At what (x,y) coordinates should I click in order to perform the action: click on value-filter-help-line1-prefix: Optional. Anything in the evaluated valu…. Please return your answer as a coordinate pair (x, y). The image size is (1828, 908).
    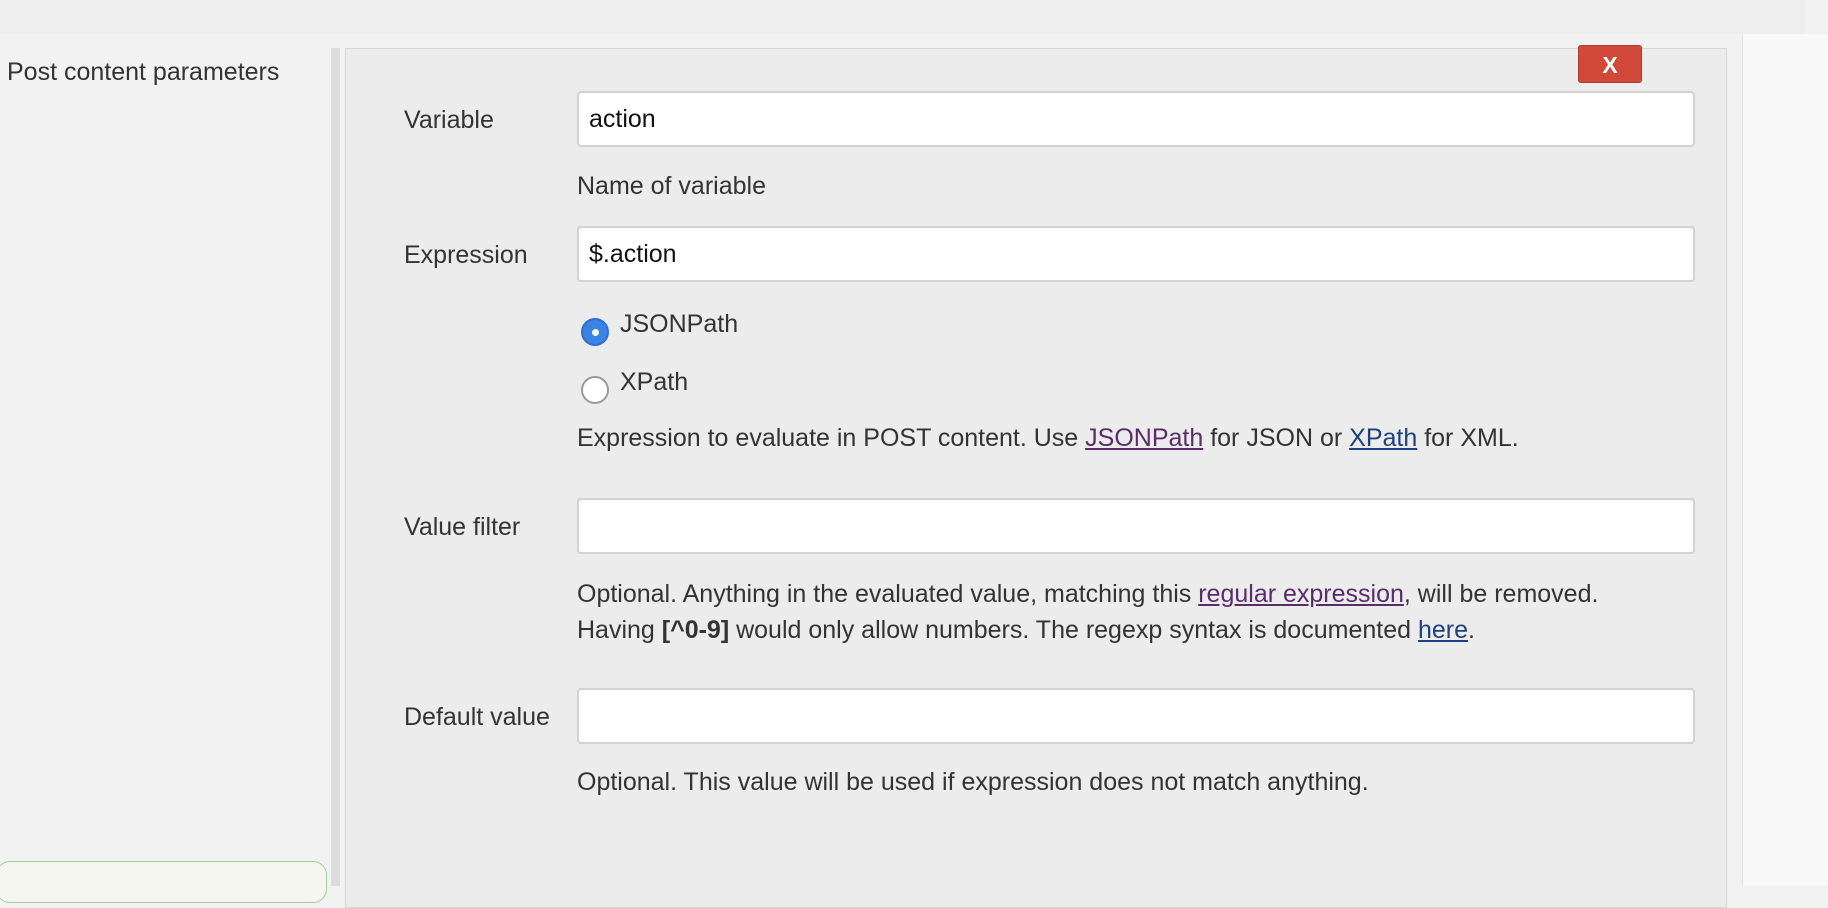
    Looking at the image, I should click on (888, 594).